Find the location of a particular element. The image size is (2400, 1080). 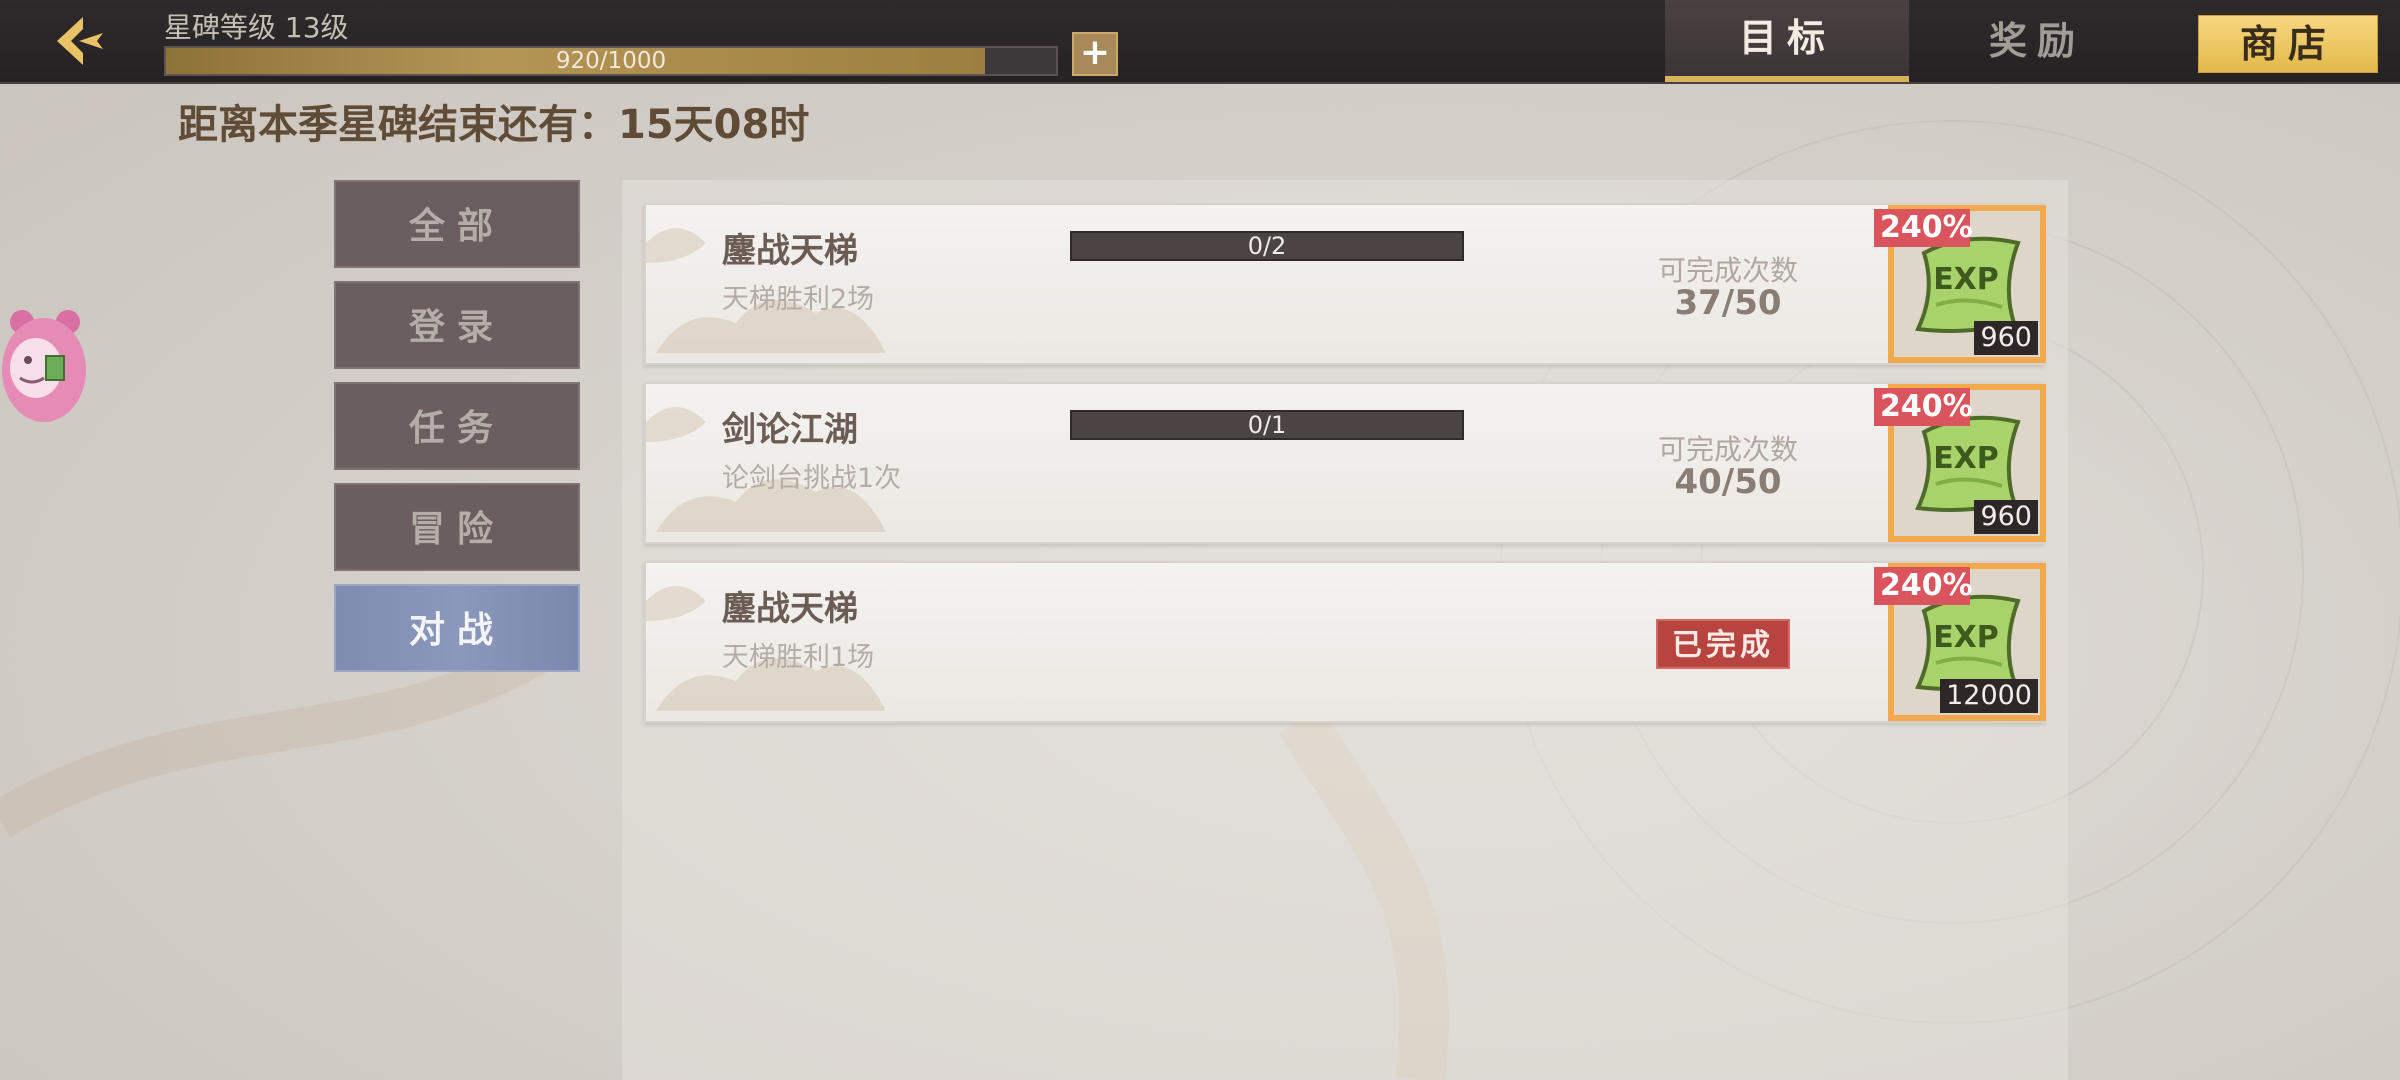

add-xp-button: + is located at coordinates (1095, 54).